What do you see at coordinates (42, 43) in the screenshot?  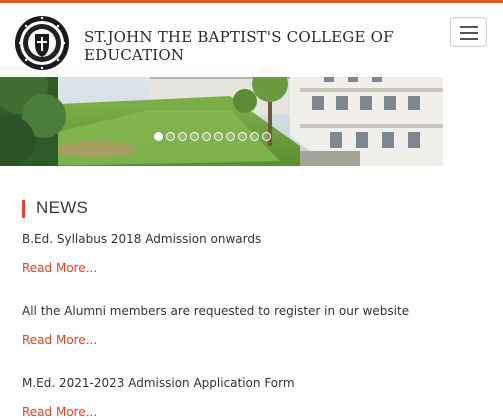 I see `college-crest-logo` at bounding box center [42, 43].